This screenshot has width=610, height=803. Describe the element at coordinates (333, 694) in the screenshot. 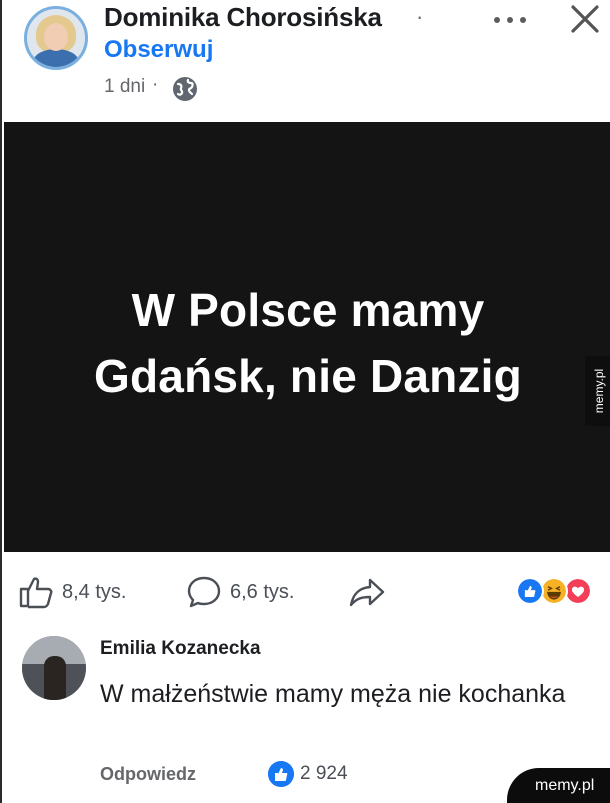

I see `comment-text: W małżeństwie mamy męża nie kochanka` at that location.